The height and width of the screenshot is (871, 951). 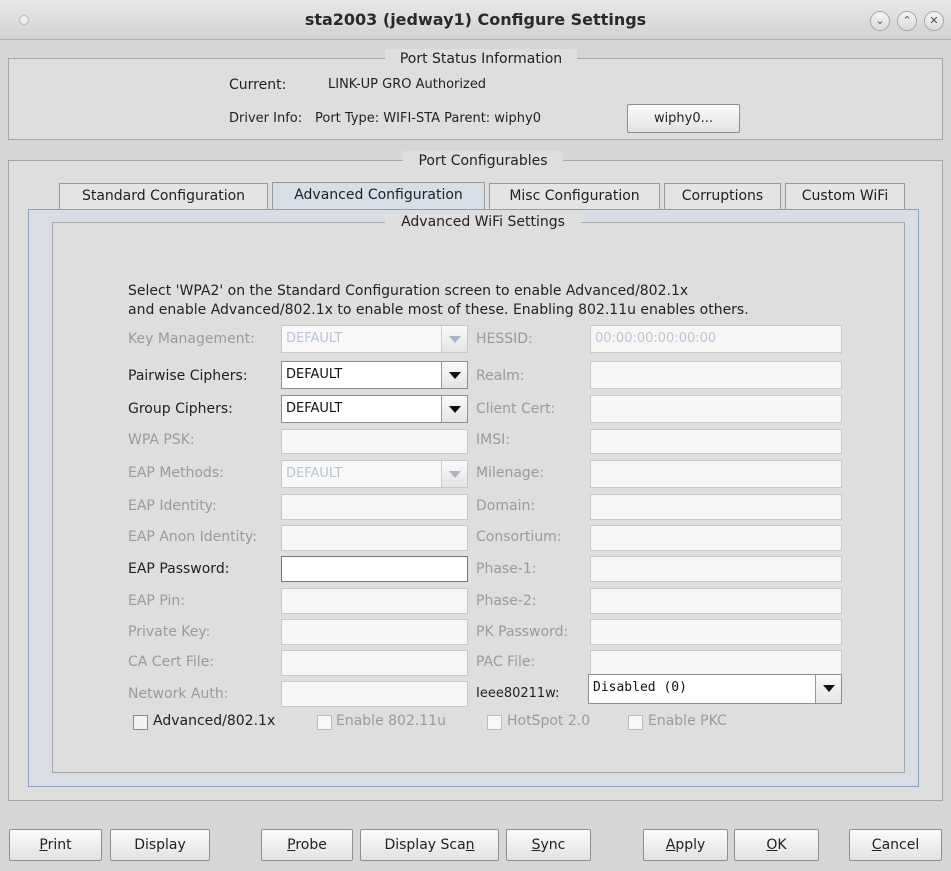 What do you see at coordinates (900, 845) in the screenshot?
I see `cancel-label: ancel` at bounding box center [900, 845].